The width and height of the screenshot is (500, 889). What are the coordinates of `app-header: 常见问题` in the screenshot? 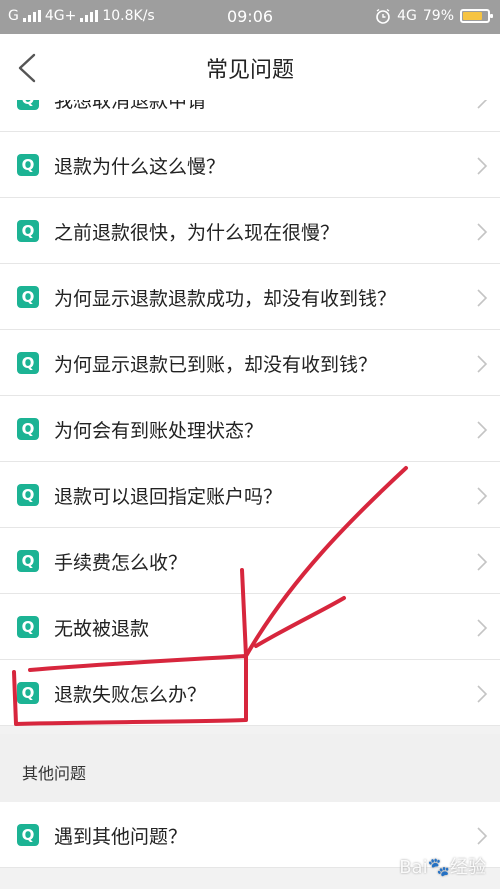 It's located at (250, 67).